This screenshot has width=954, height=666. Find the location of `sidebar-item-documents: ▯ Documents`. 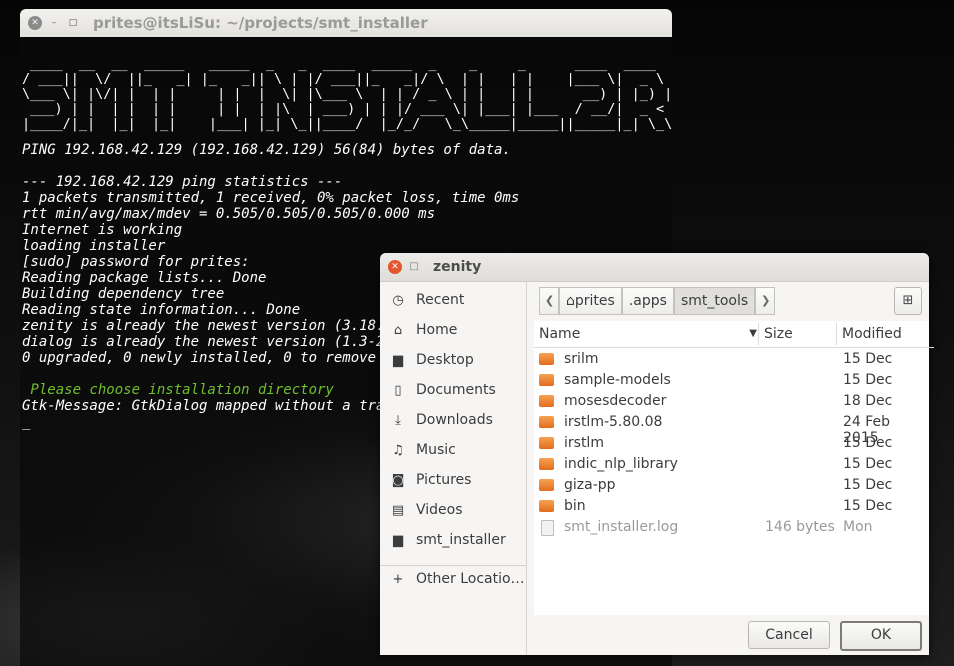

sidebar-item-documents: ▯ Documents is located at coordinates (453, 391).